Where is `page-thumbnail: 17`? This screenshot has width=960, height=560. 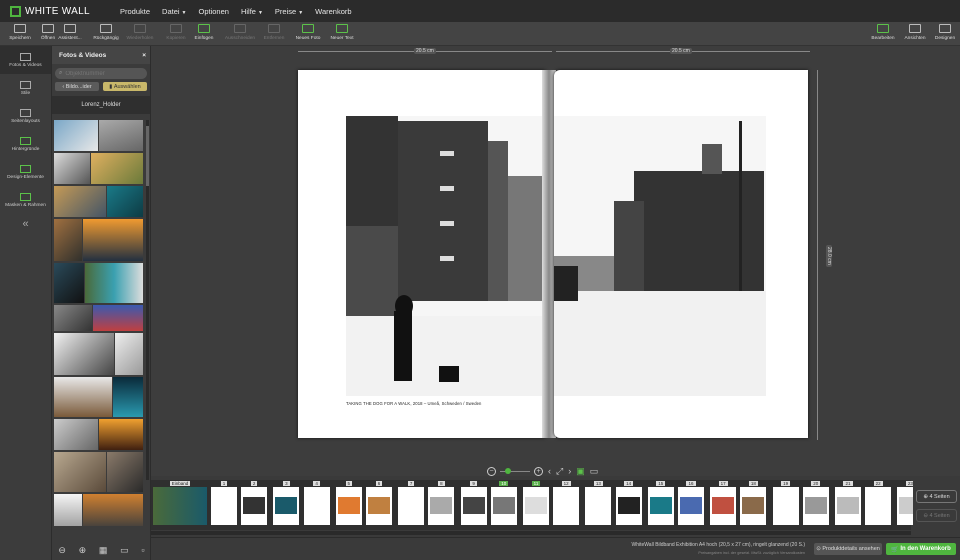
page-thumbnail: 17 is located at coordinates (723, 504).